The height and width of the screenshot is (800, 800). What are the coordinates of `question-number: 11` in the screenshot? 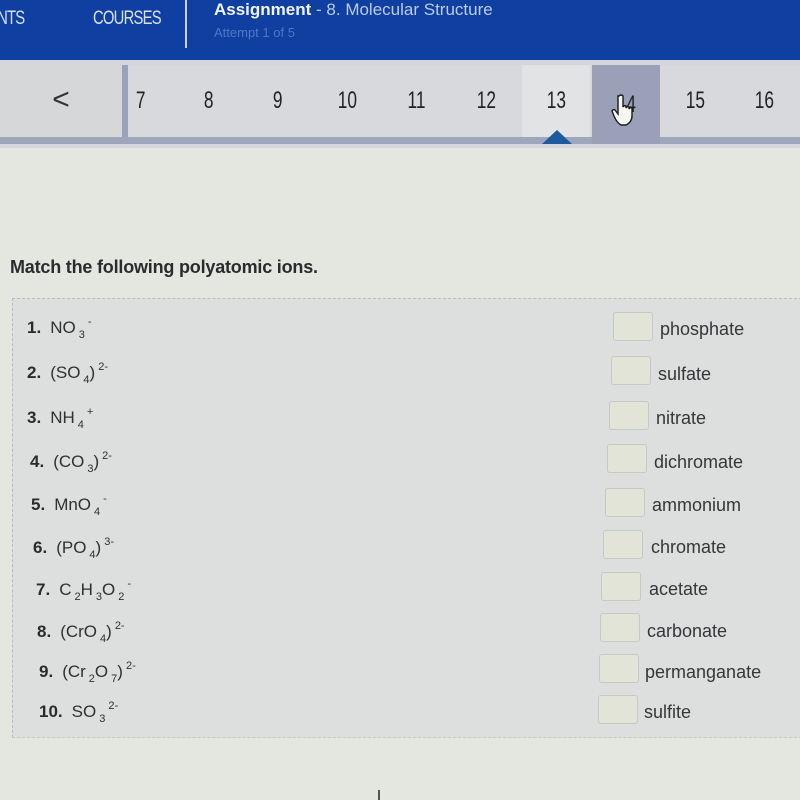 It's located at (416, 100).